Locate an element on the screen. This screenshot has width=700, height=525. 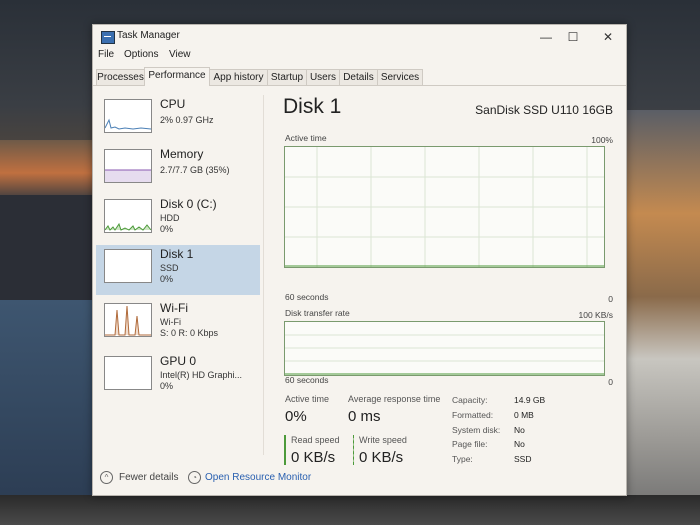
disk-model: SanDisk SSD U110 16GB is located at coordinates (544, 110).